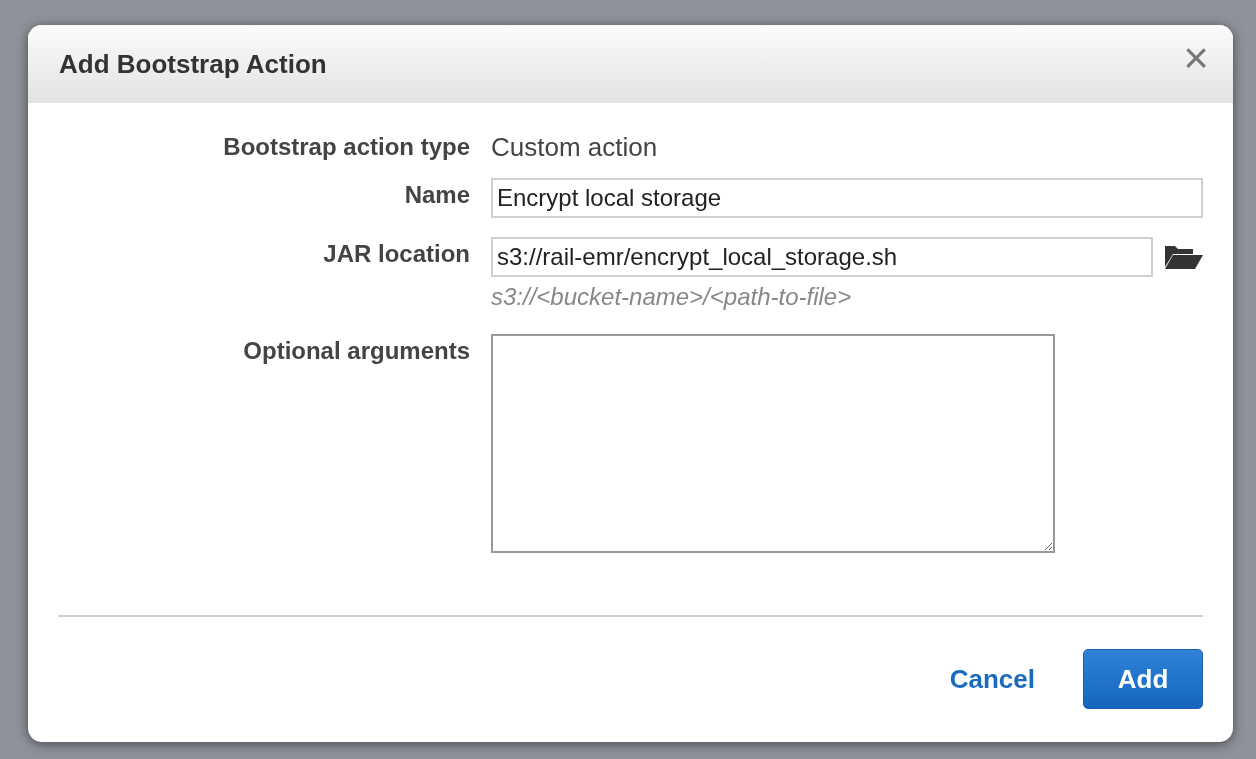  I want to click on add-button: Add, so click(1143, 679).